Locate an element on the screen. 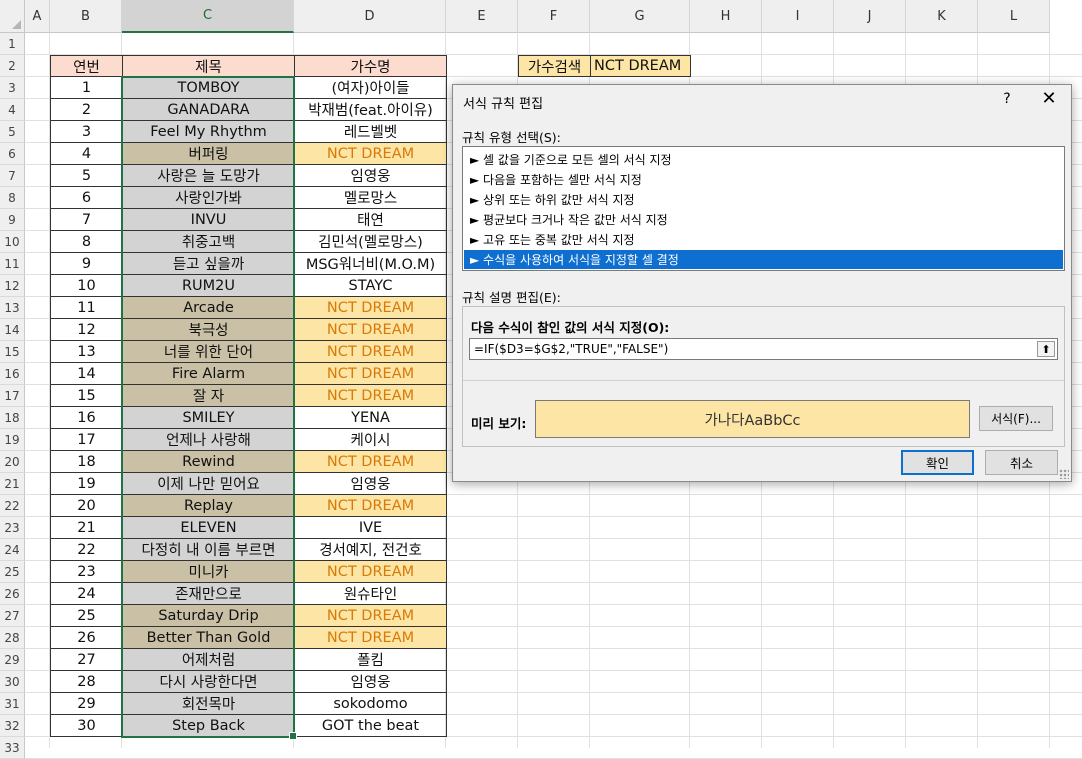 This screenshot has width=1082, height=759. cell-title: 어제처럼 is located at coordinates (208, 660).